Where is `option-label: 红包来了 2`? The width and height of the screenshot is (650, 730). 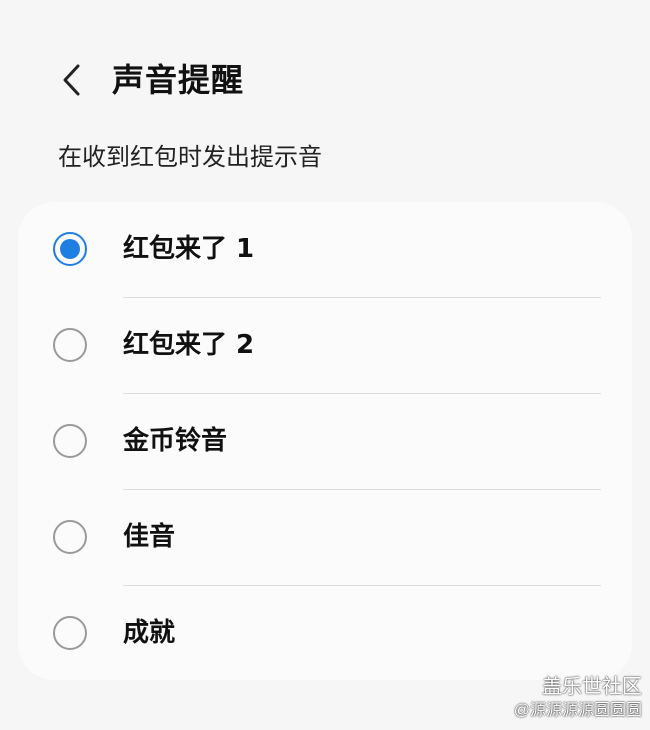
option-label: 红包来了 2 is located at coordinates (189, 345).